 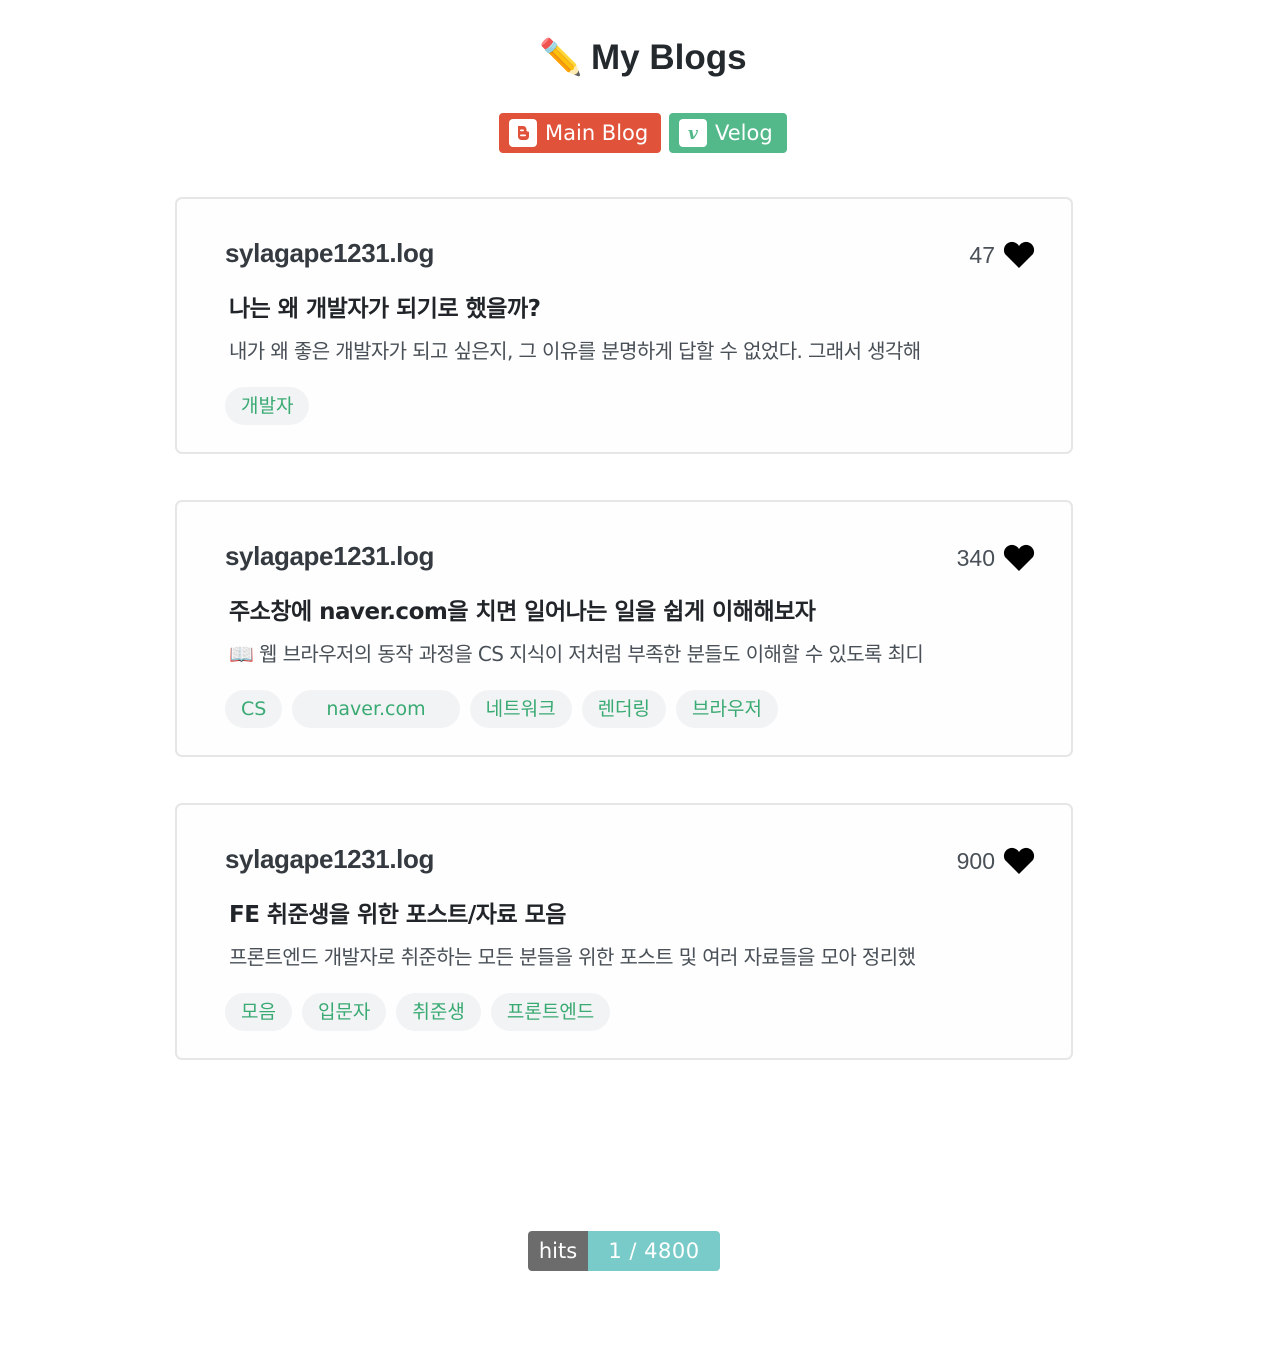 What do you see at coordinates (727, 709) in the screenshot?
I see `tag: 브라우저` at bounding box center [727, 709].